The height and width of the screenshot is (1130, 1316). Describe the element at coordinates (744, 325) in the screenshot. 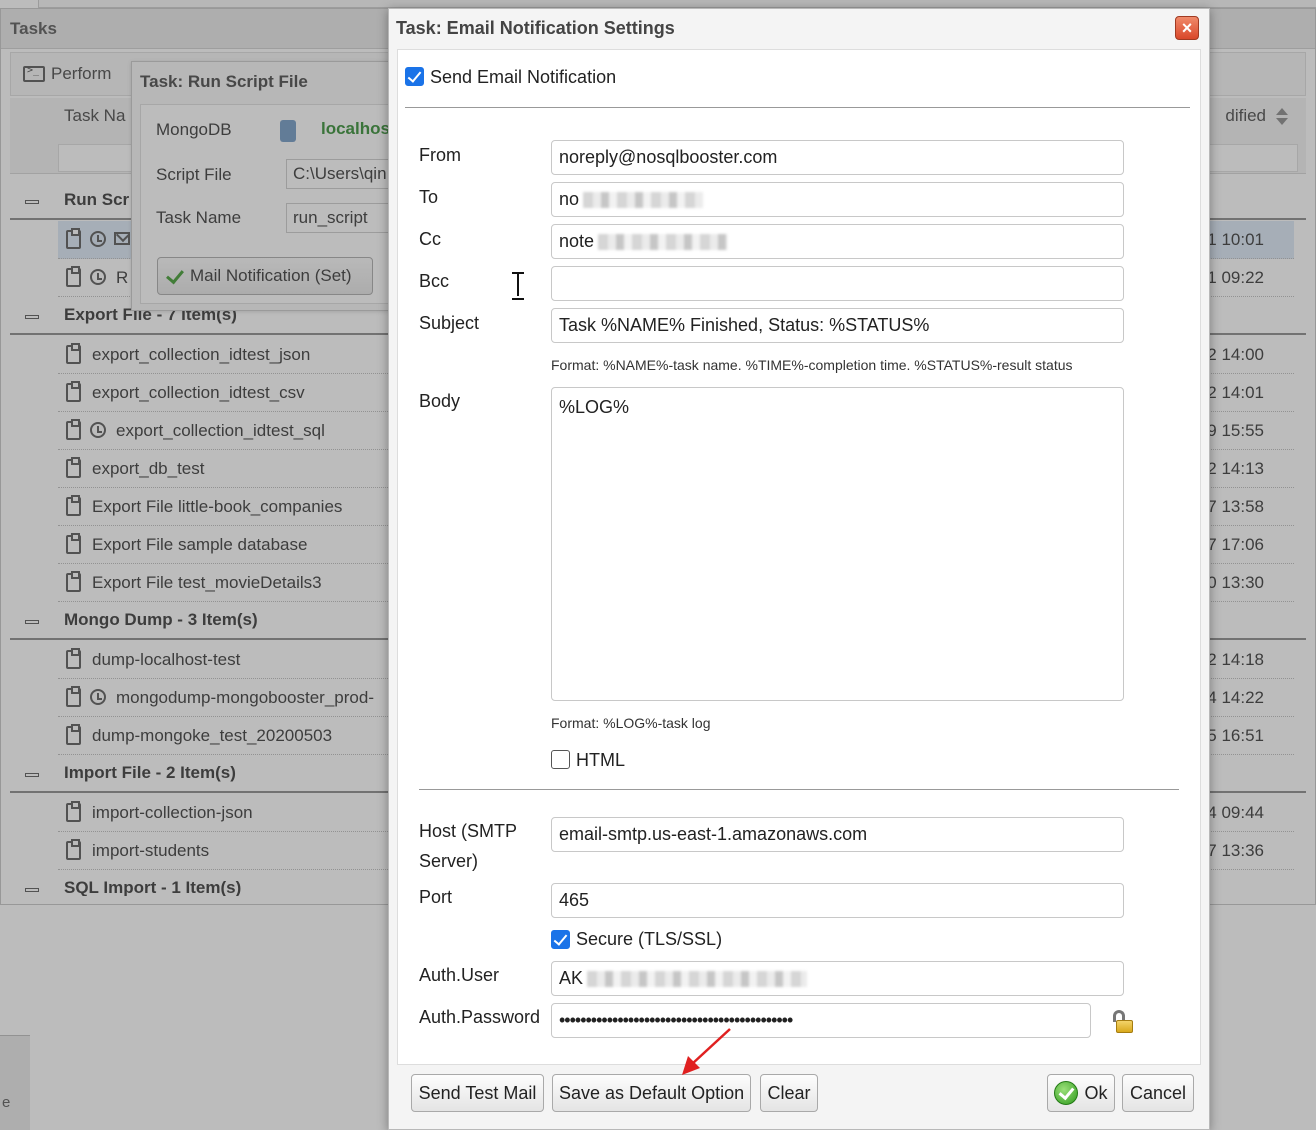

I see `subject-value: Task %NAME% Finished, Status: %STATUS%` at that location.